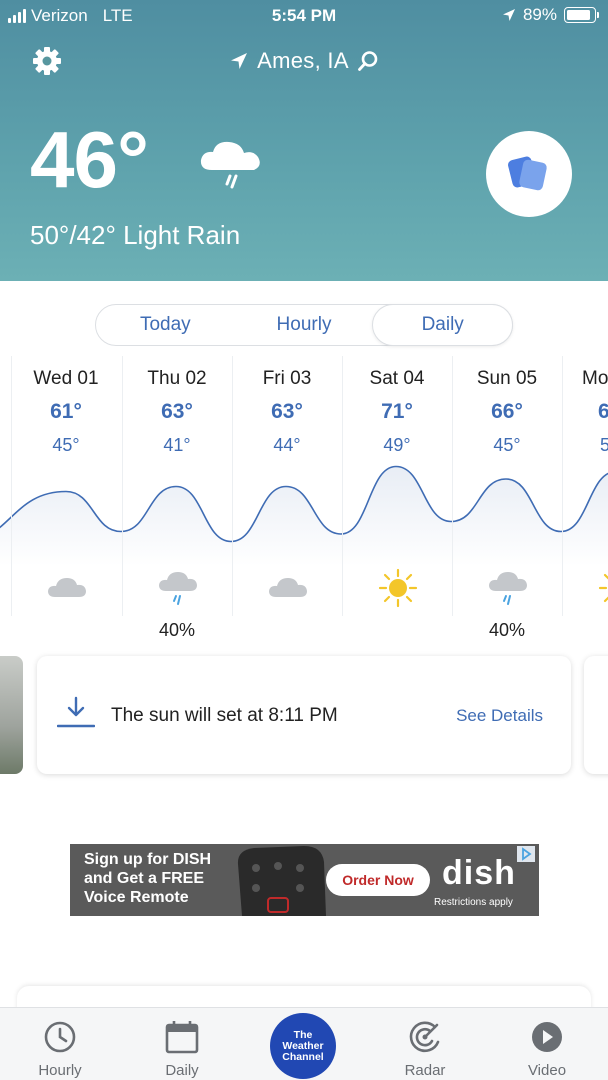  What do you see at coordinates (287, 445) in the screenshot?
I see `day-low: 44°` at bounding box center [287, 445].